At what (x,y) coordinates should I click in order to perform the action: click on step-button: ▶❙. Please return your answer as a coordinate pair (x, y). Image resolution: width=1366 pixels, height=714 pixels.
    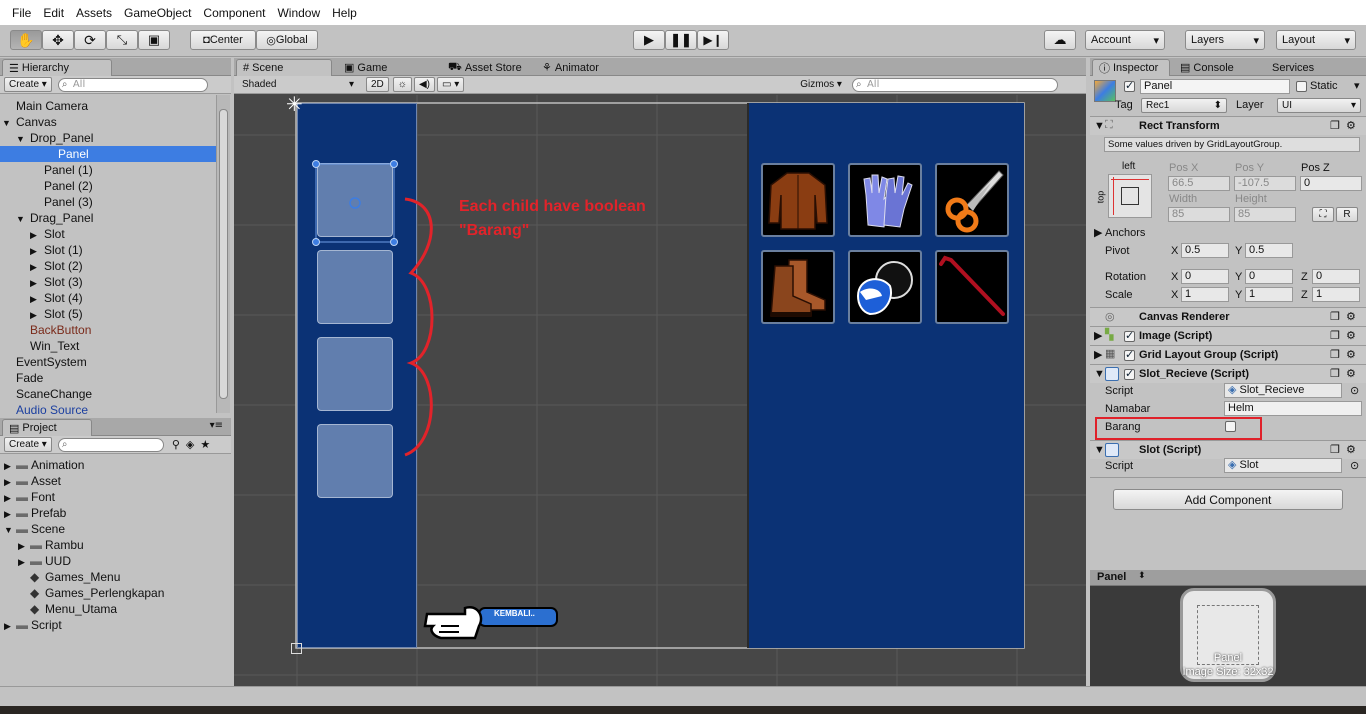
    Looking at the image, I should click on (713, 40).